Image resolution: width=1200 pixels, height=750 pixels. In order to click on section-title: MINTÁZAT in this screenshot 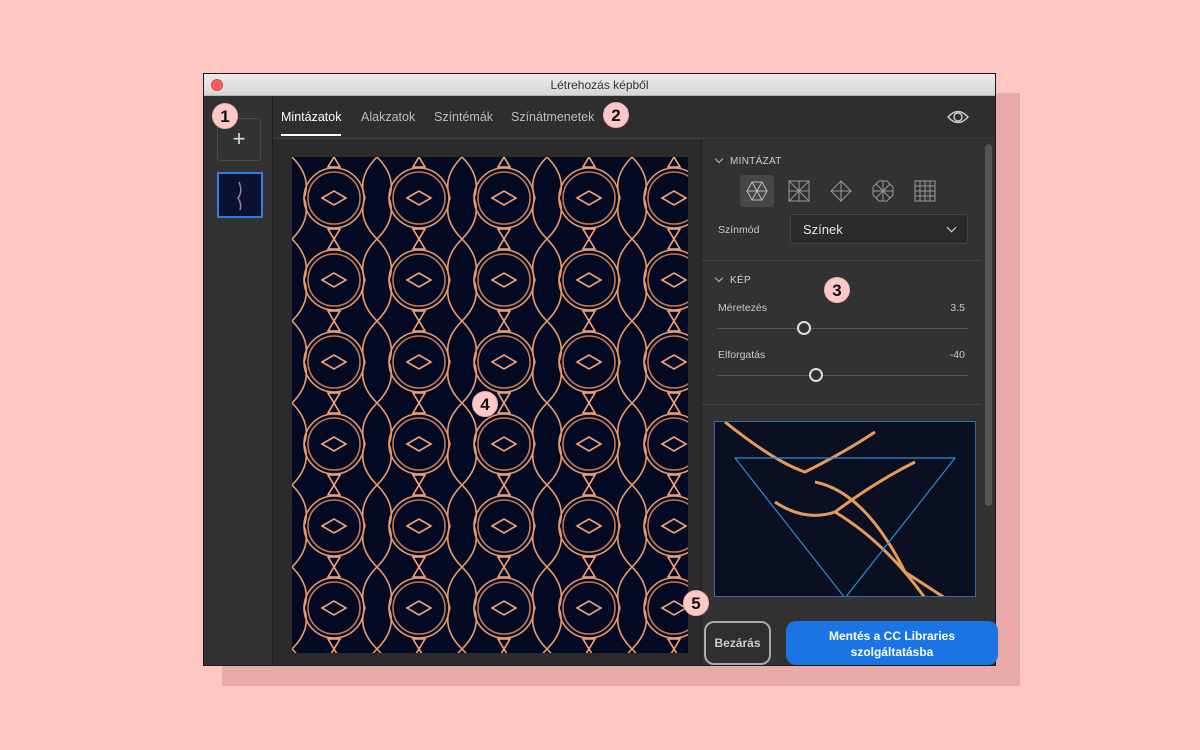, I will do `click(756, 161)`.